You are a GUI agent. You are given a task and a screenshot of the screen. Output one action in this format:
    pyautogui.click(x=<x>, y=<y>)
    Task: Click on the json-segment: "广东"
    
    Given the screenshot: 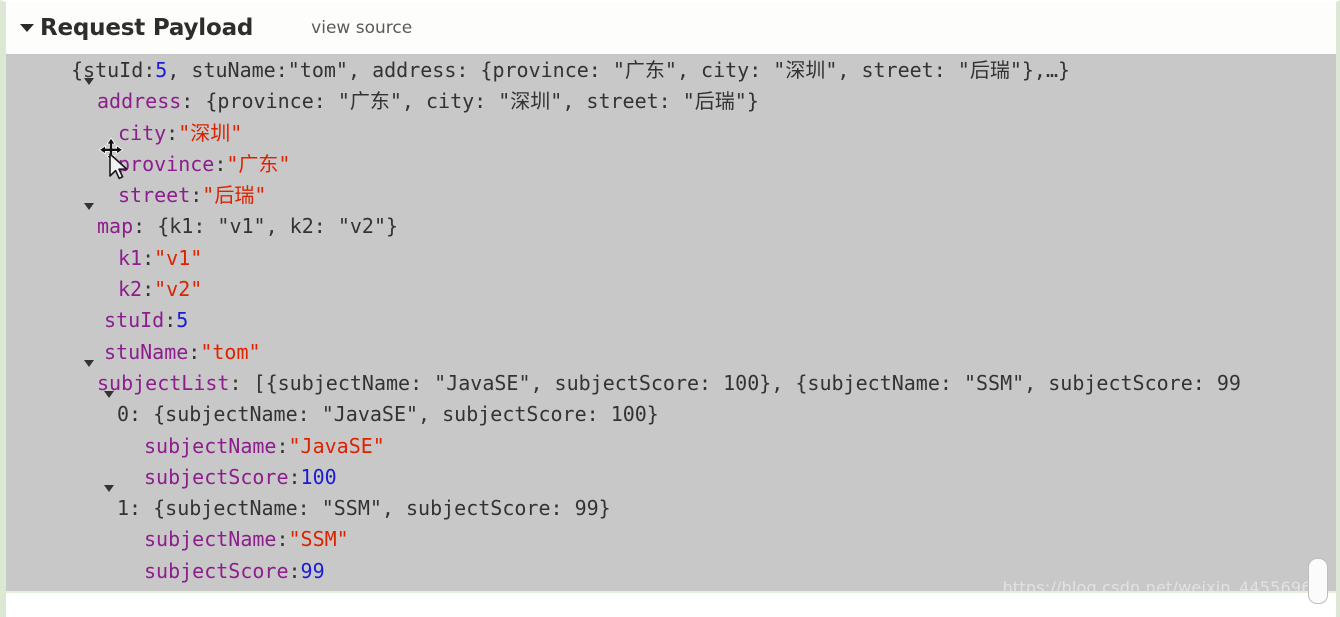 What is the action you would take?
    pyautogui.click(x=258, y=163)
    